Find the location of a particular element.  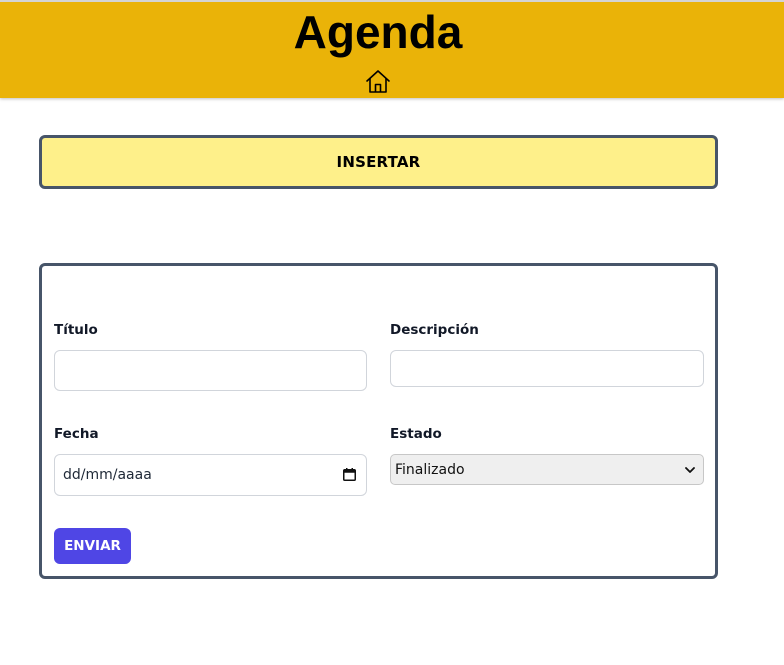

calendar-icon is located at coordinates (349, 474).